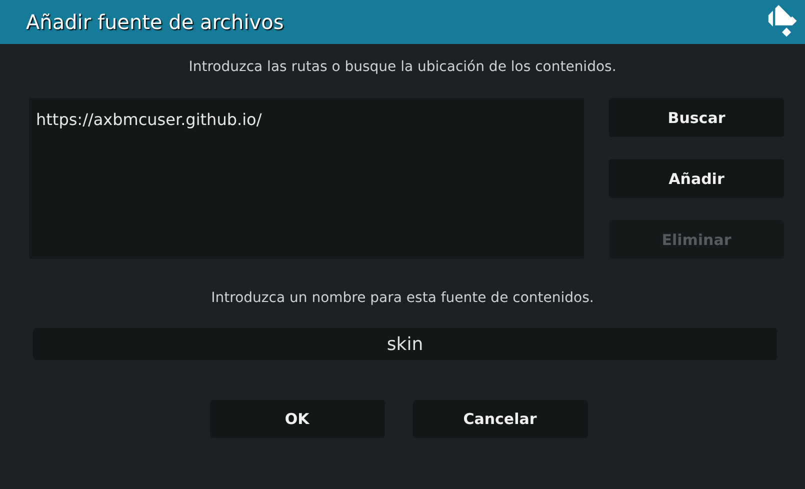  I want to click on instruction-text: Introduzca un nombre para esta fuente de contenidos., so click(402, 299).